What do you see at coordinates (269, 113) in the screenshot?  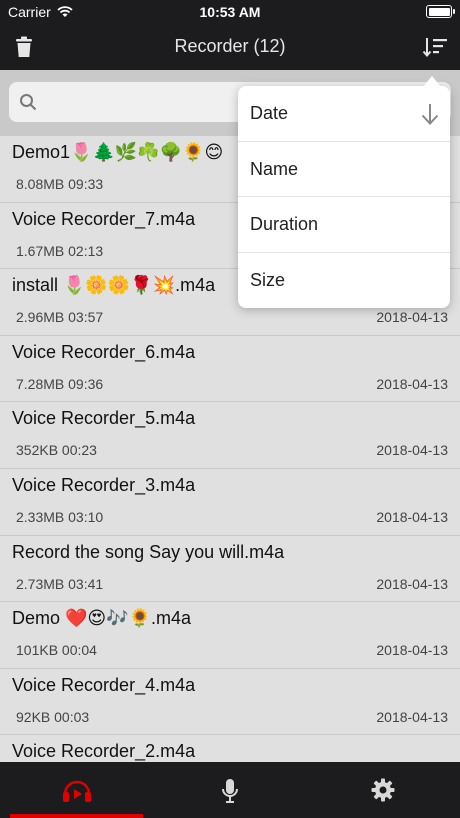 I see `sort-option-label: Date` at bounding box center [269, 113].